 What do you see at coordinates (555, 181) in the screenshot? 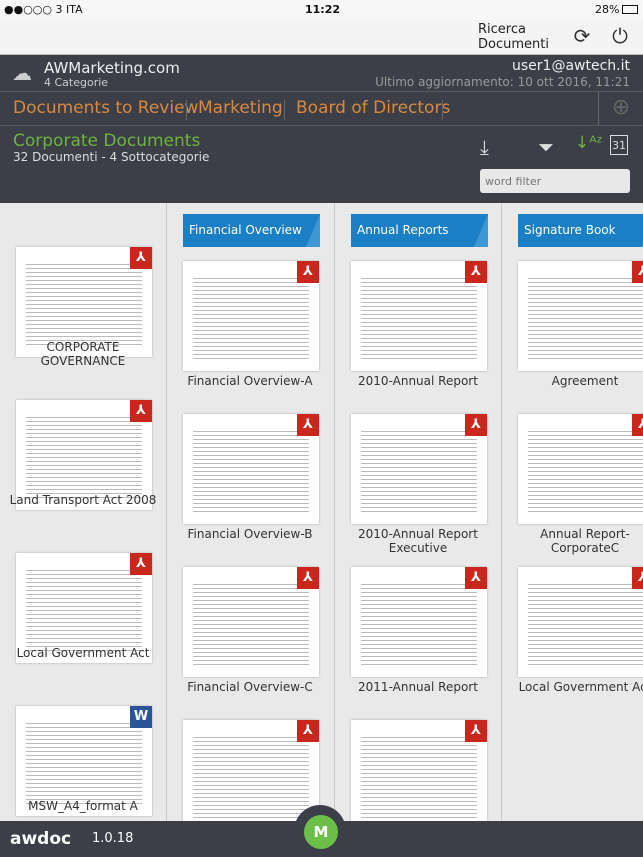
I see `word-filter-input` at bounding box center [555, 181].